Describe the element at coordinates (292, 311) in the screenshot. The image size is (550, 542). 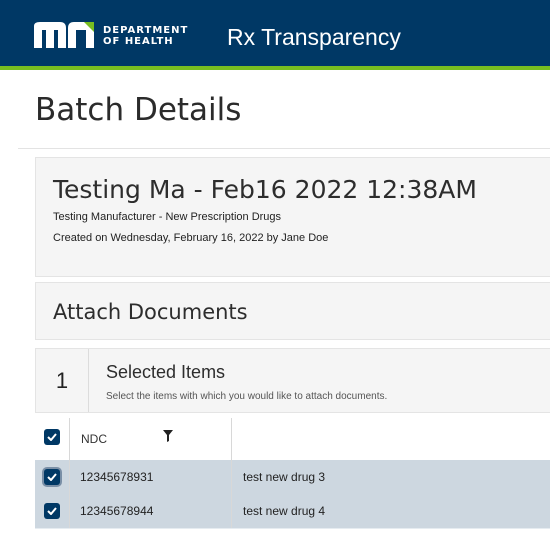
I see `attach-documents-card: Attach Documents` at that location.